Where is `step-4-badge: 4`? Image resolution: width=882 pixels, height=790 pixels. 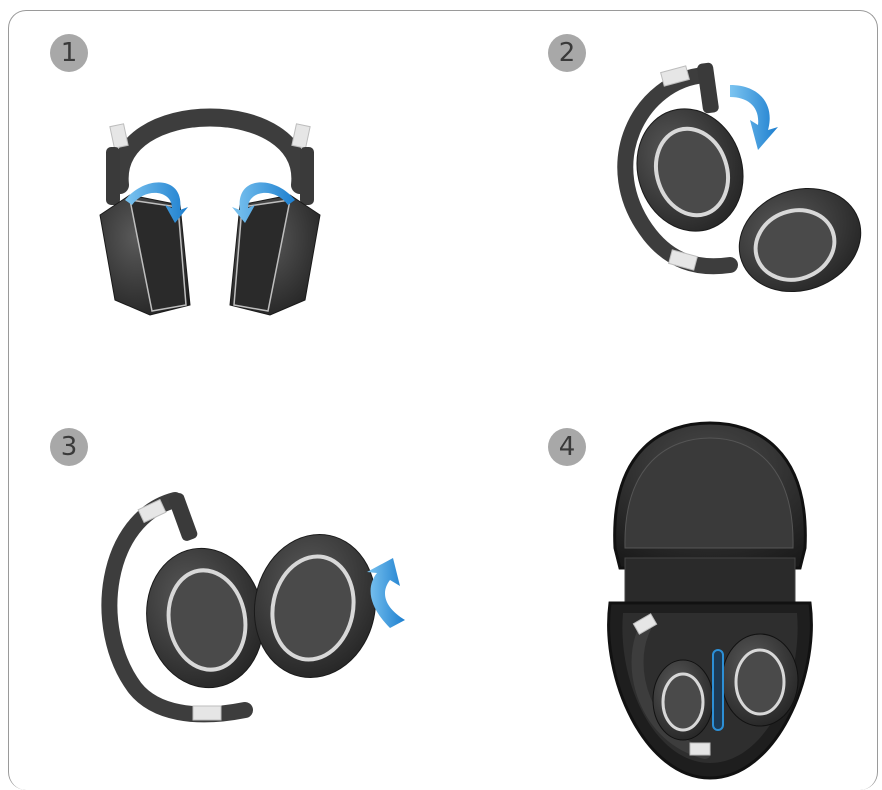
step-4-badge: 4 is located at coordinates (567, 447).